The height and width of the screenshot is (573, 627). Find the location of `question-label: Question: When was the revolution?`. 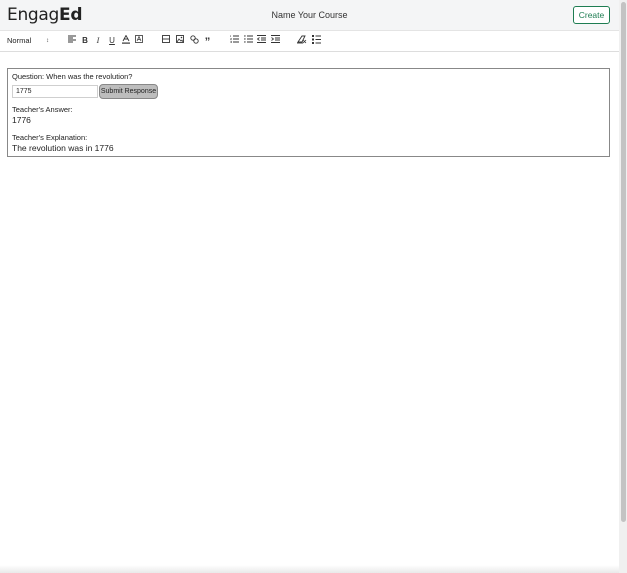

question-label: Question: When was the revolution? is located at coordinates (72, 76).